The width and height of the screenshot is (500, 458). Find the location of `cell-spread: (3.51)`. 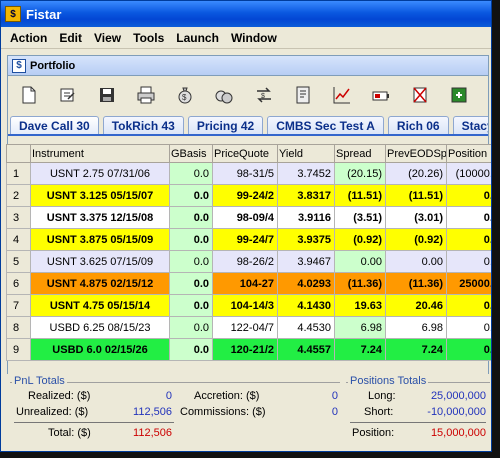

cell-spread: (3.51) is located at coordinates (360, 217).